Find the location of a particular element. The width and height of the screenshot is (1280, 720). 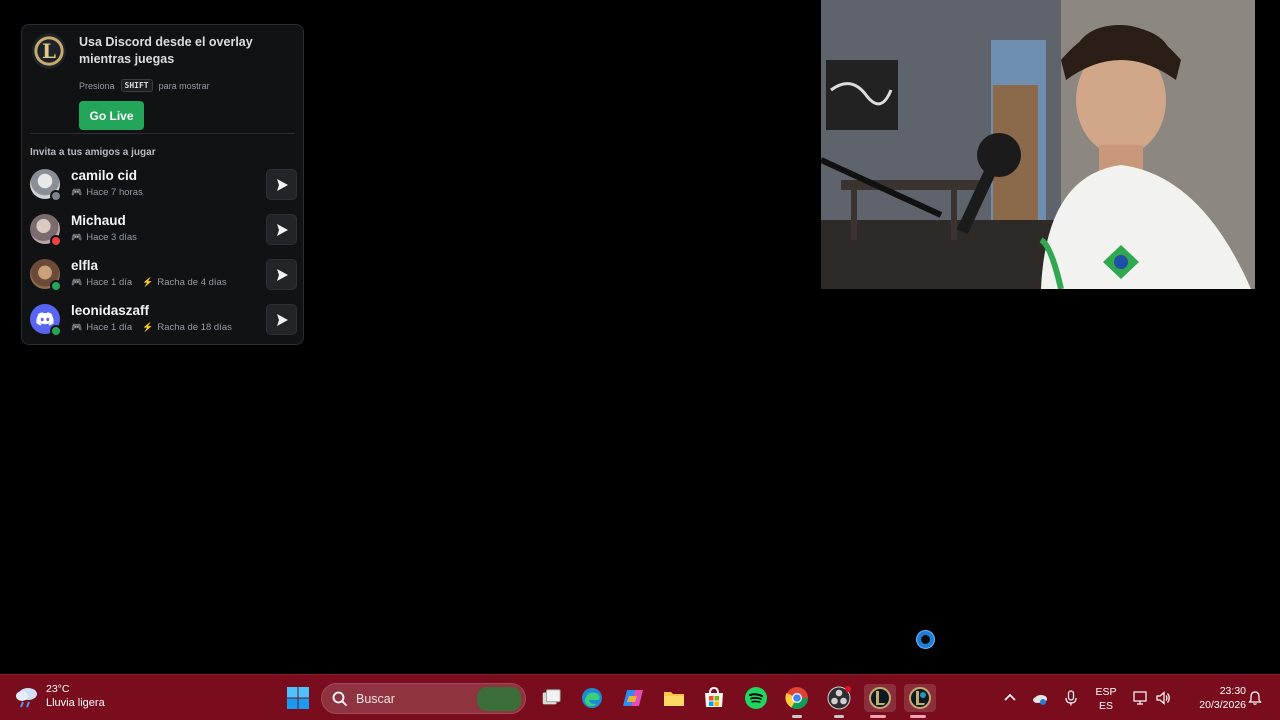

search-icon is located at coordinates (340, 699).